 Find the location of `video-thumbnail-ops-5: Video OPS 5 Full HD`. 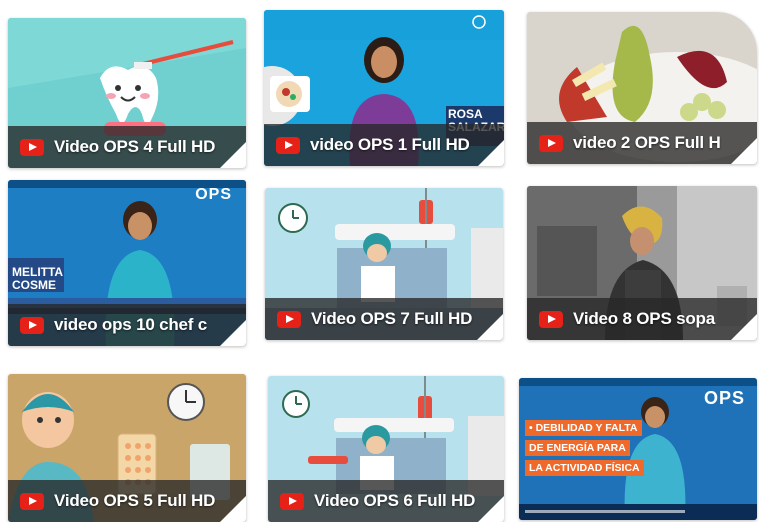

video-thumbnail-ops-5: Video OPS 5 Full HD is located at coordinates (127, 448).